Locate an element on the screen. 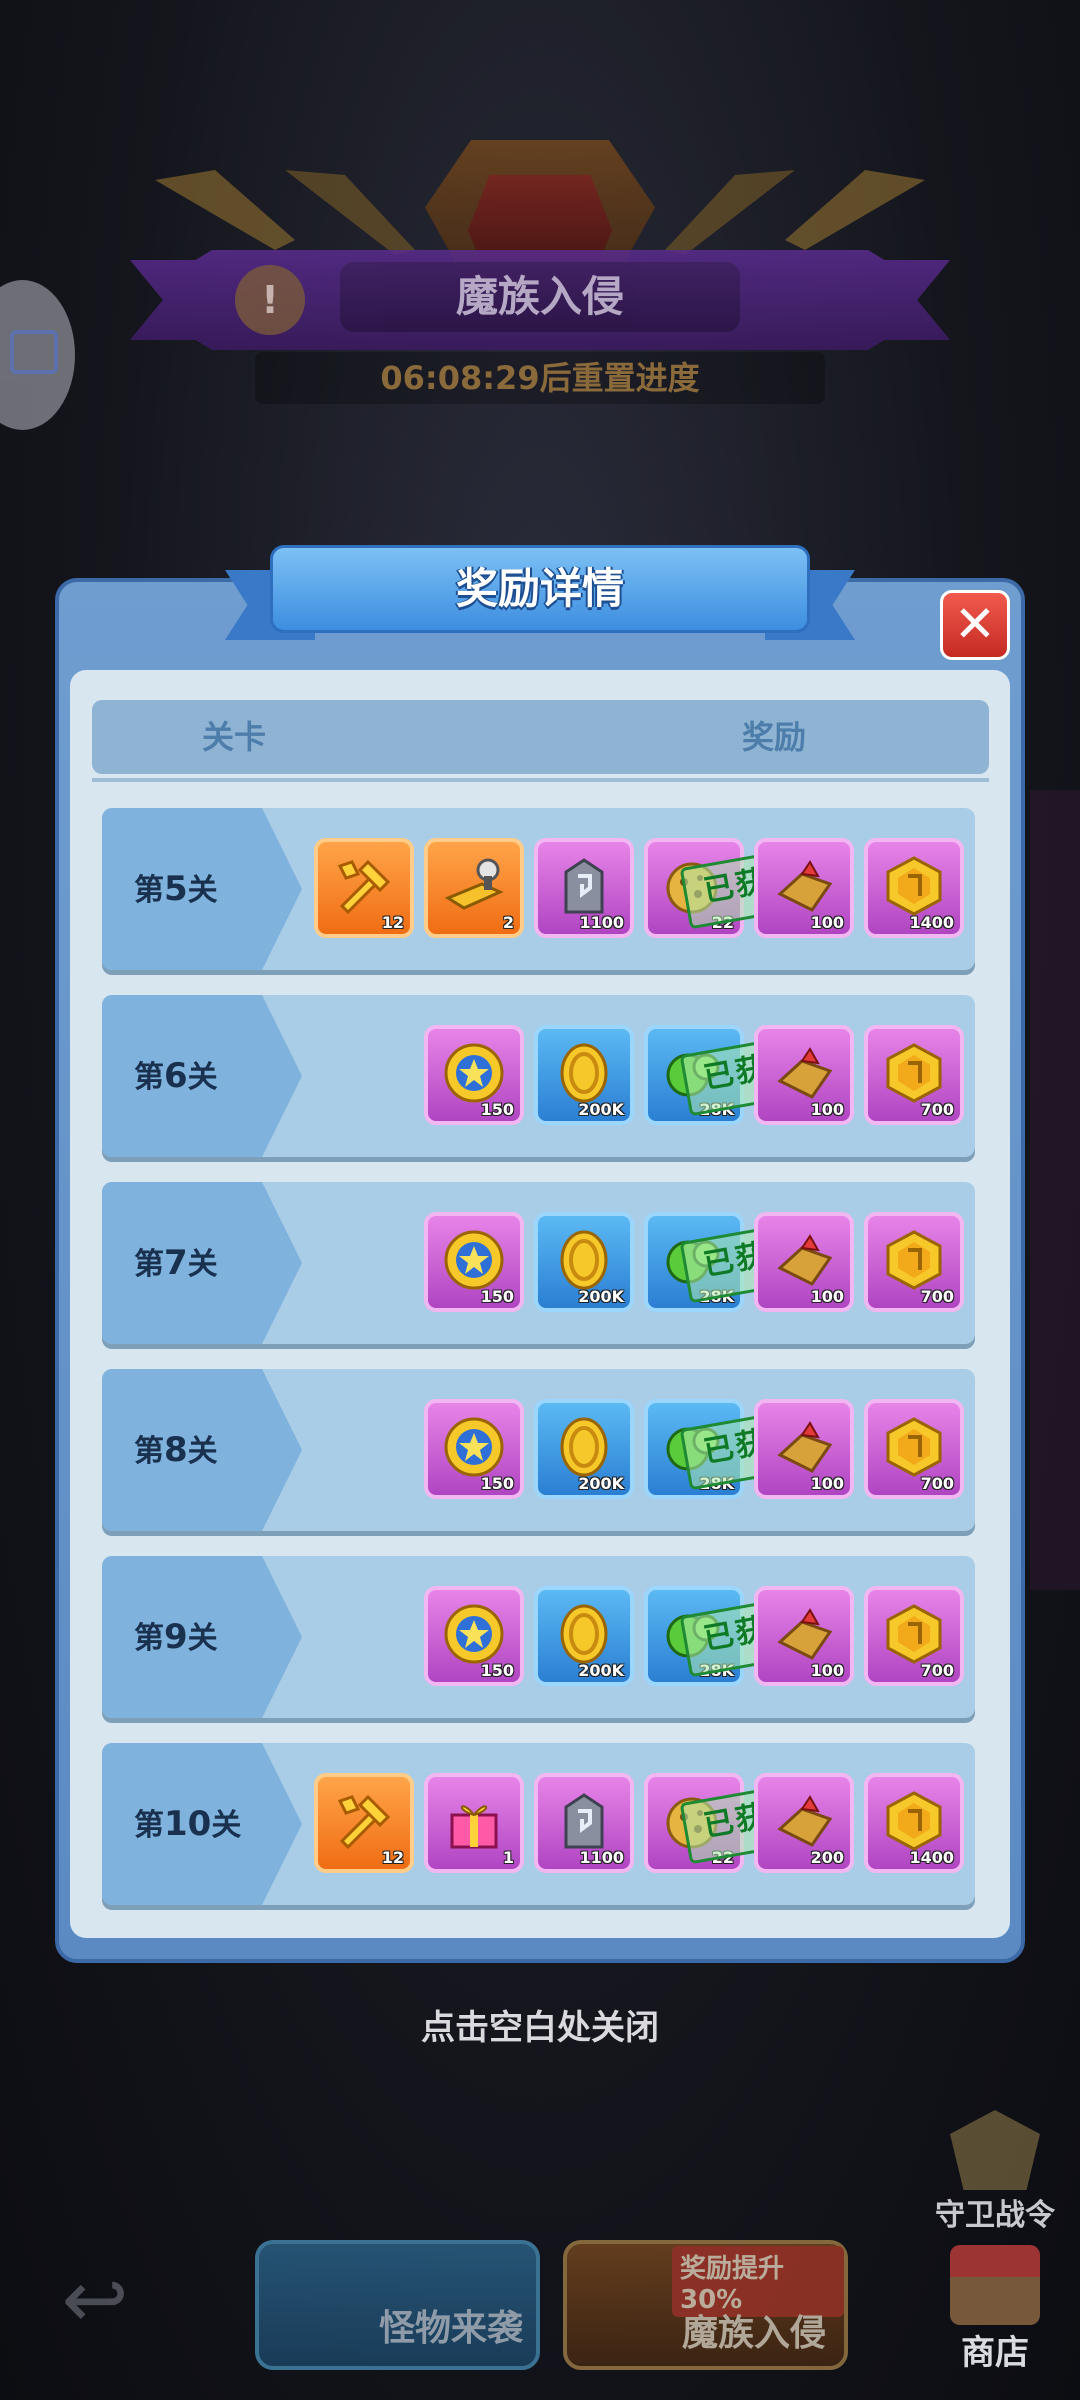  guard-pass-button: 守卫战令 is located at coordinates (995, 2175).